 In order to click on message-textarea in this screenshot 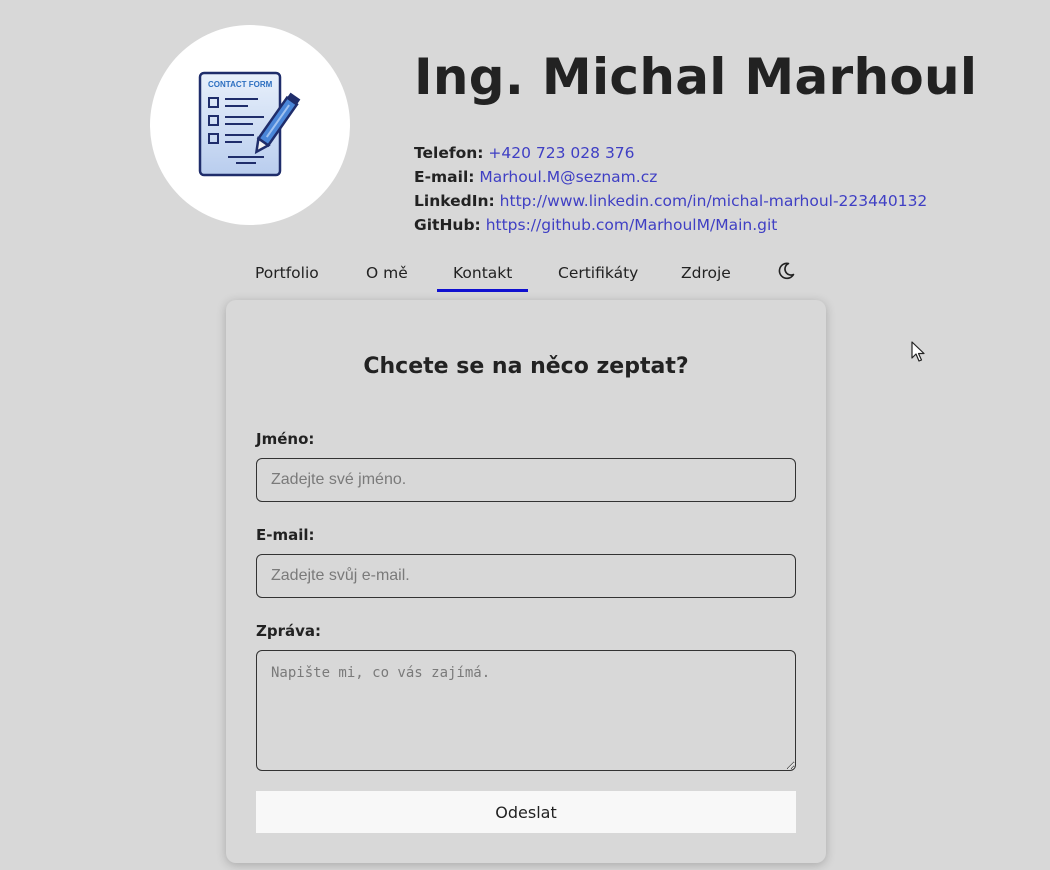, I will do `click(526, 710)`.